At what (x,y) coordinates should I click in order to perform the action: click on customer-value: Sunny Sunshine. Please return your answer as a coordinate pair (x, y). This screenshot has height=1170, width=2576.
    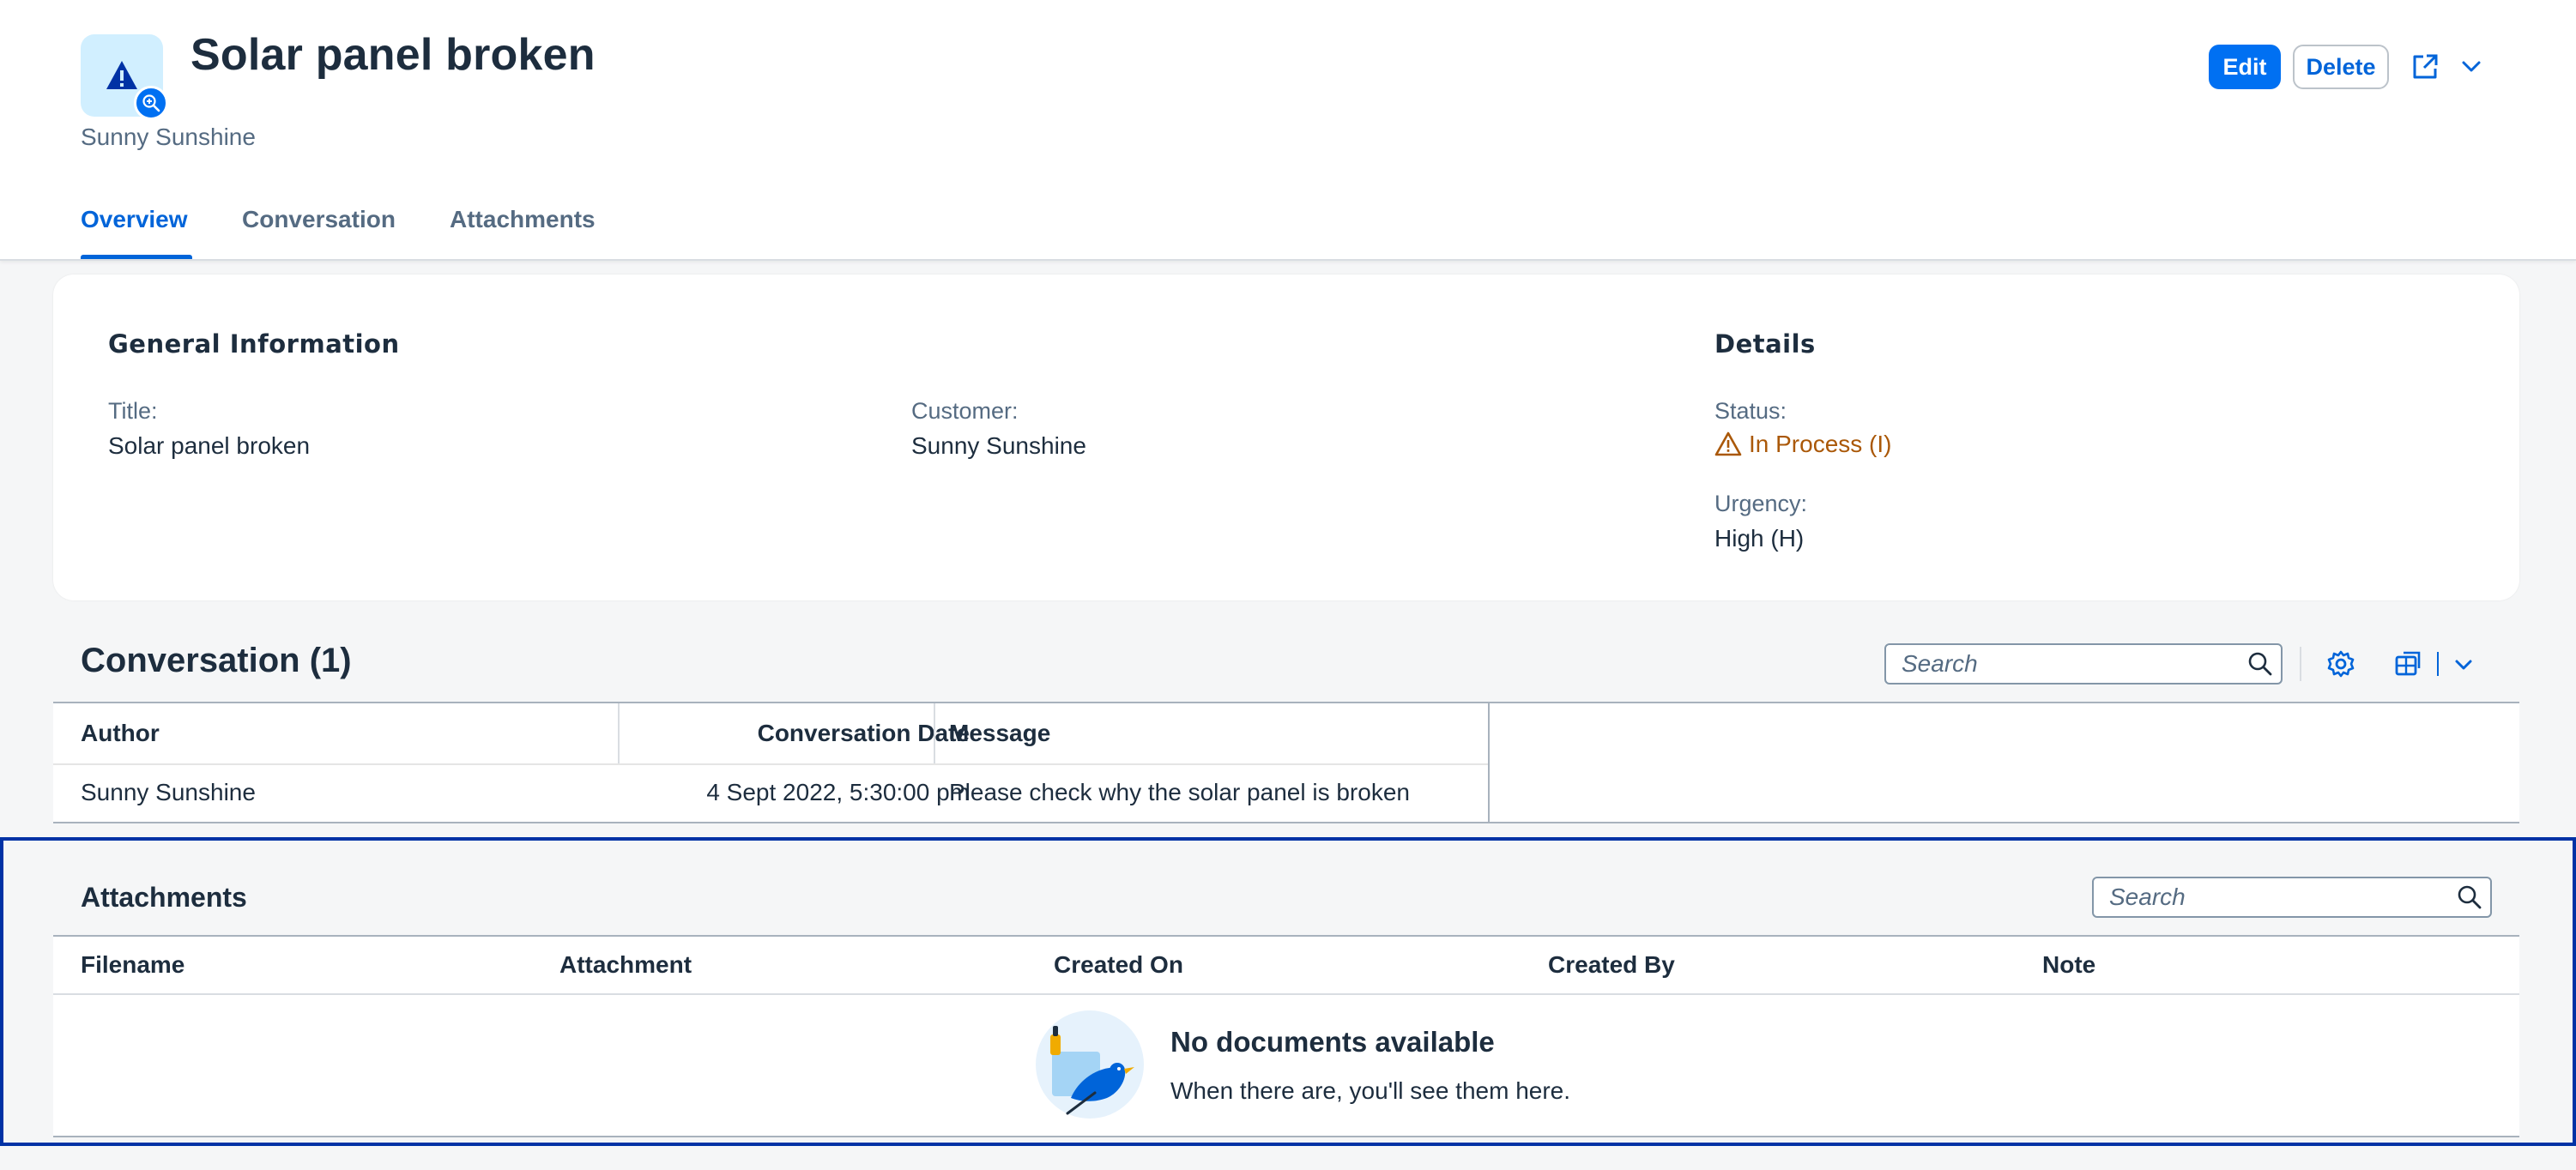
    Looking at the image, I should click on (998, 446).